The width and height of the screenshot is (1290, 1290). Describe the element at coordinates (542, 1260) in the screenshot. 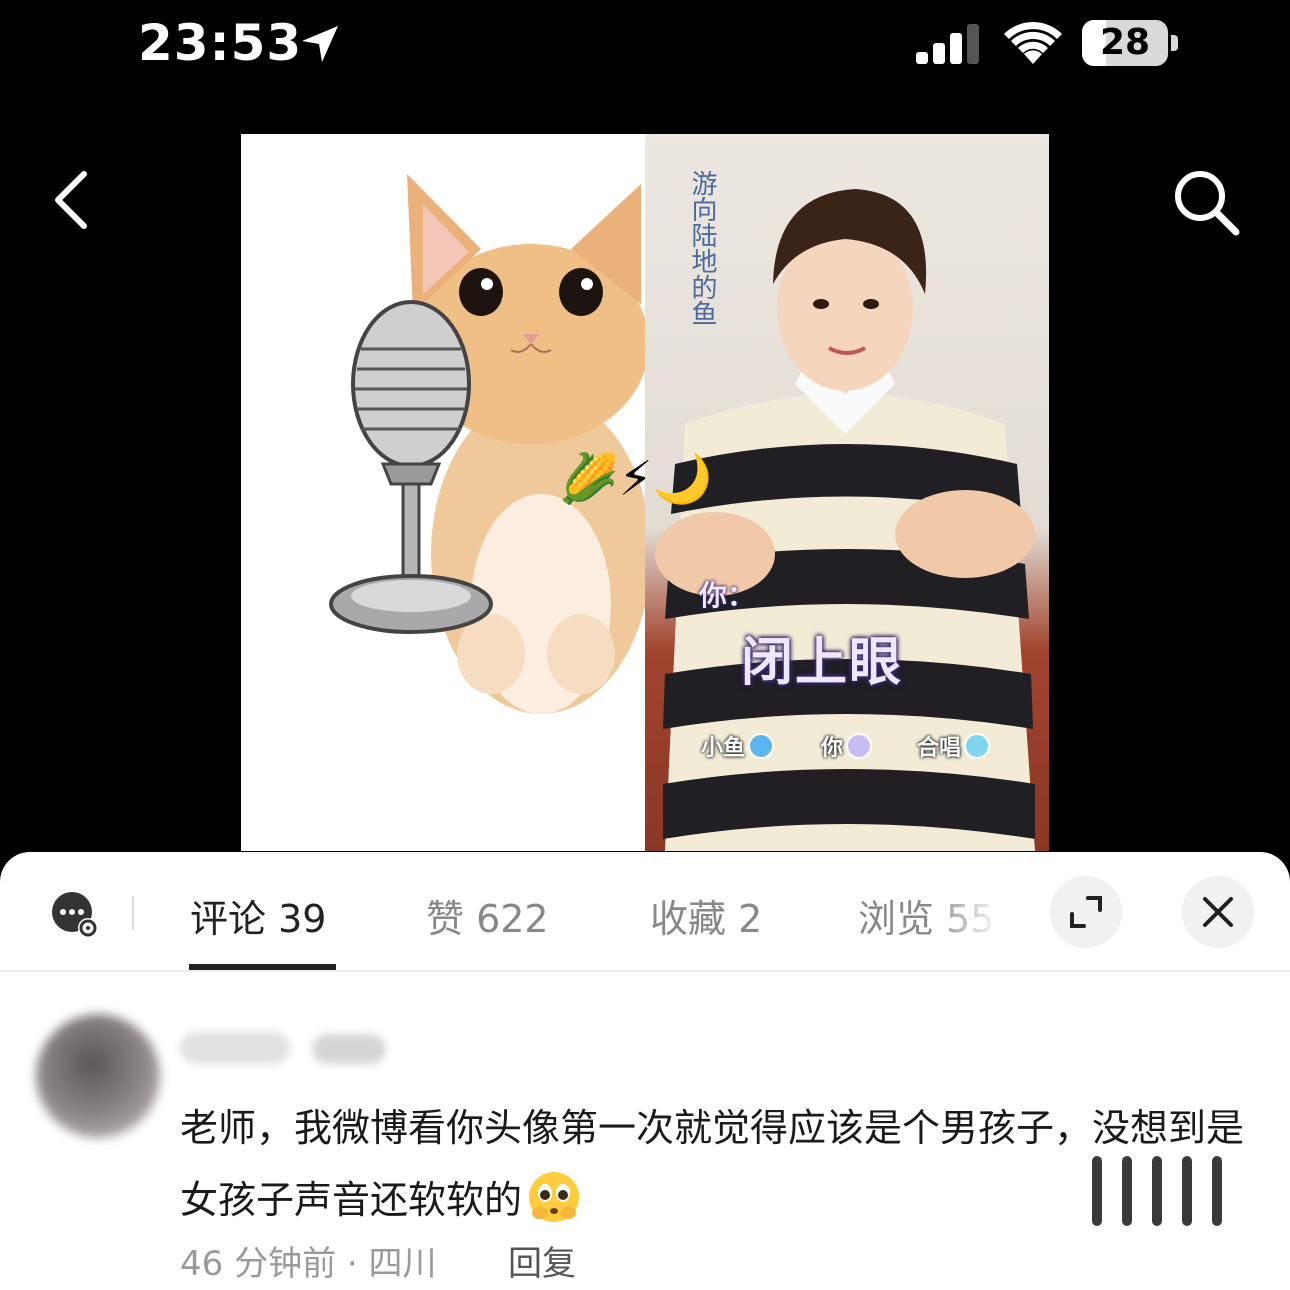

I see `reply-button: 回复` at that location.